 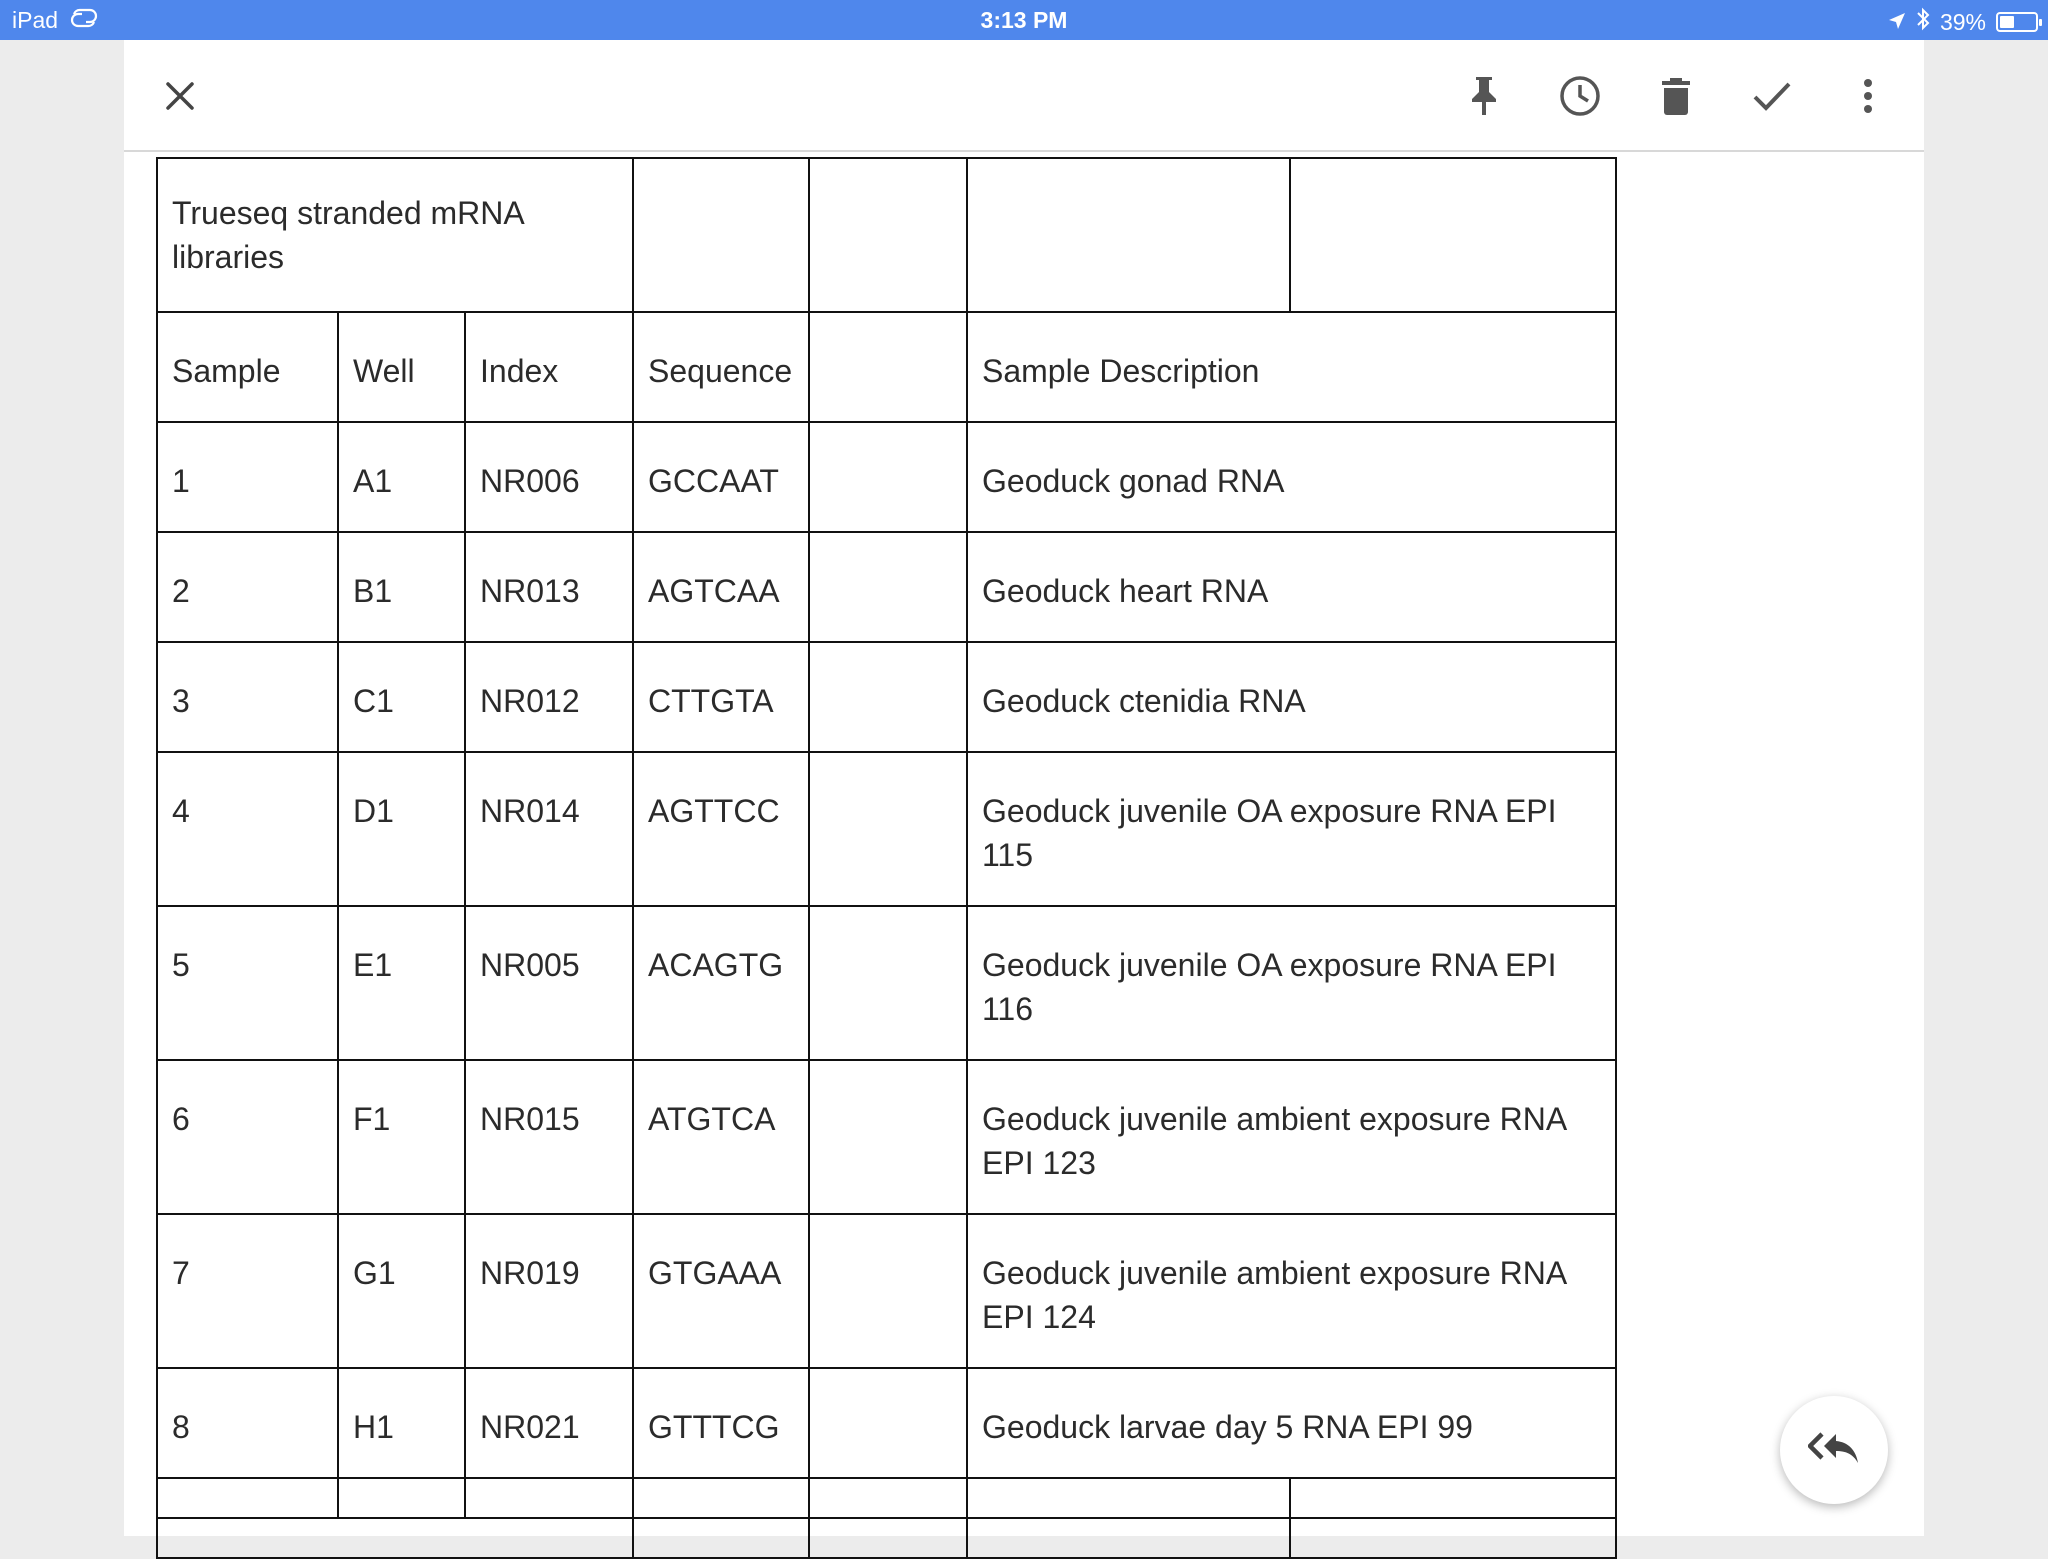 I want to click on table-title-row: Trueseq stranded mRNA libraries, so click(x=886, y=235).